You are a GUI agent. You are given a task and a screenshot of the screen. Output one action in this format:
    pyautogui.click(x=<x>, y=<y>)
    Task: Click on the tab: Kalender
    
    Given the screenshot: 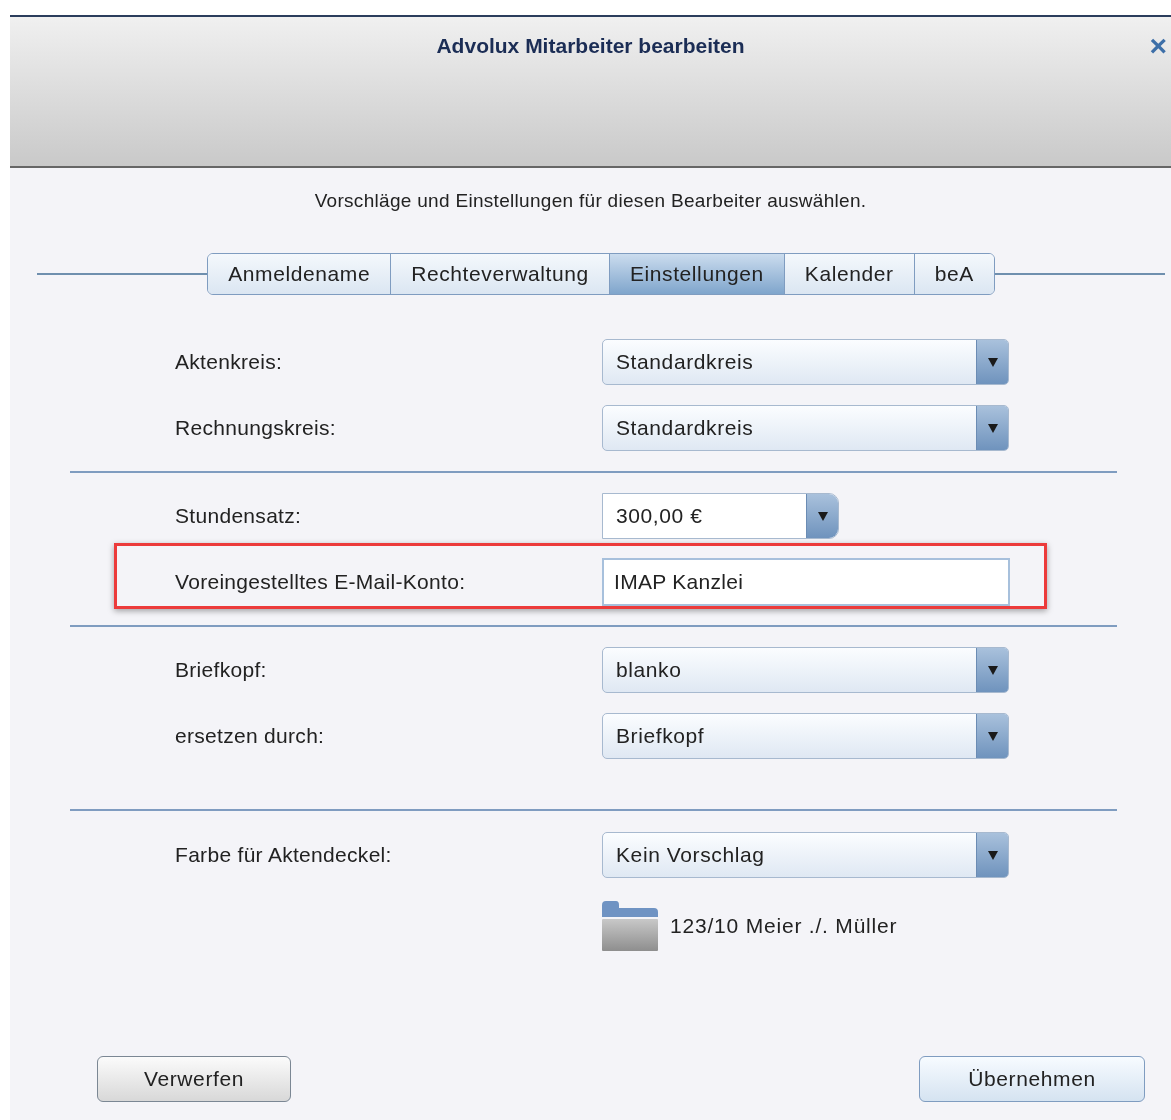 What is the action you would take?
    pyautogui.click(x=849, y=273)
    